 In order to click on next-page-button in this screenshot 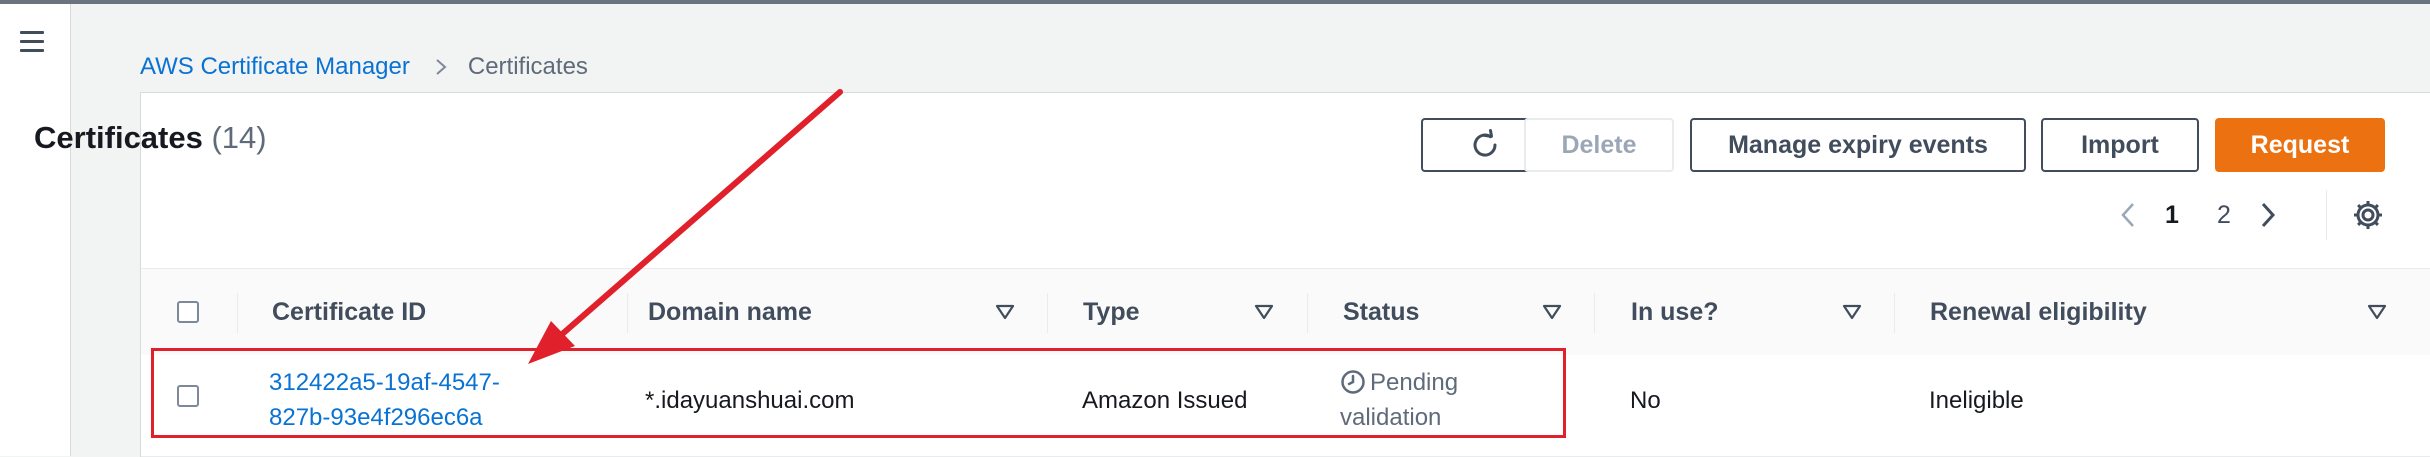, I will do `click(2268, 215)`.